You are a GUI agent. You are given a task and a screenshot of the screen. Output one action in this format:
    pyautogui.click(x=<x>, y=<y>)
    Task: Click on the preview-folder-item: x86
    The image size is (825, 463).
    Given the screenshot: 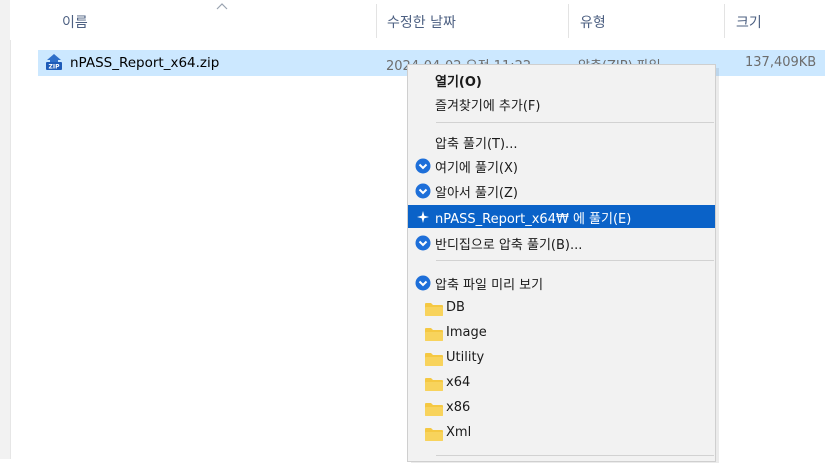 What is the action you would take?
    pyautogui.click(x=561, y=408)
    